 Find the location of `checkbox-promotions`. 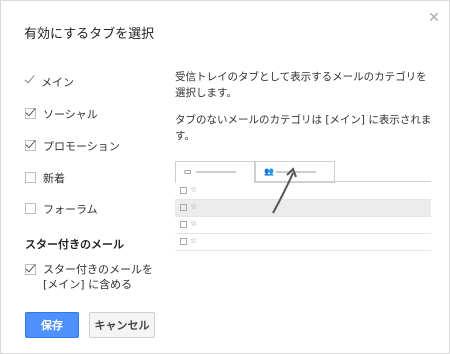

checkbox-promotions is located at coordinates (30, 145).